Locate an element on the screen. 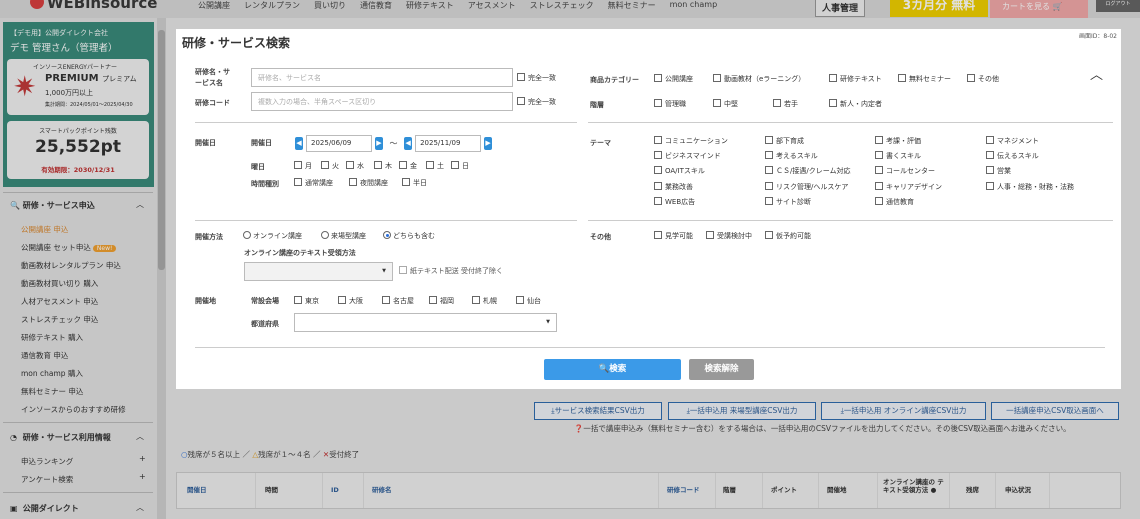  theme-option: コールセンター is located at coordinates (905, 171).